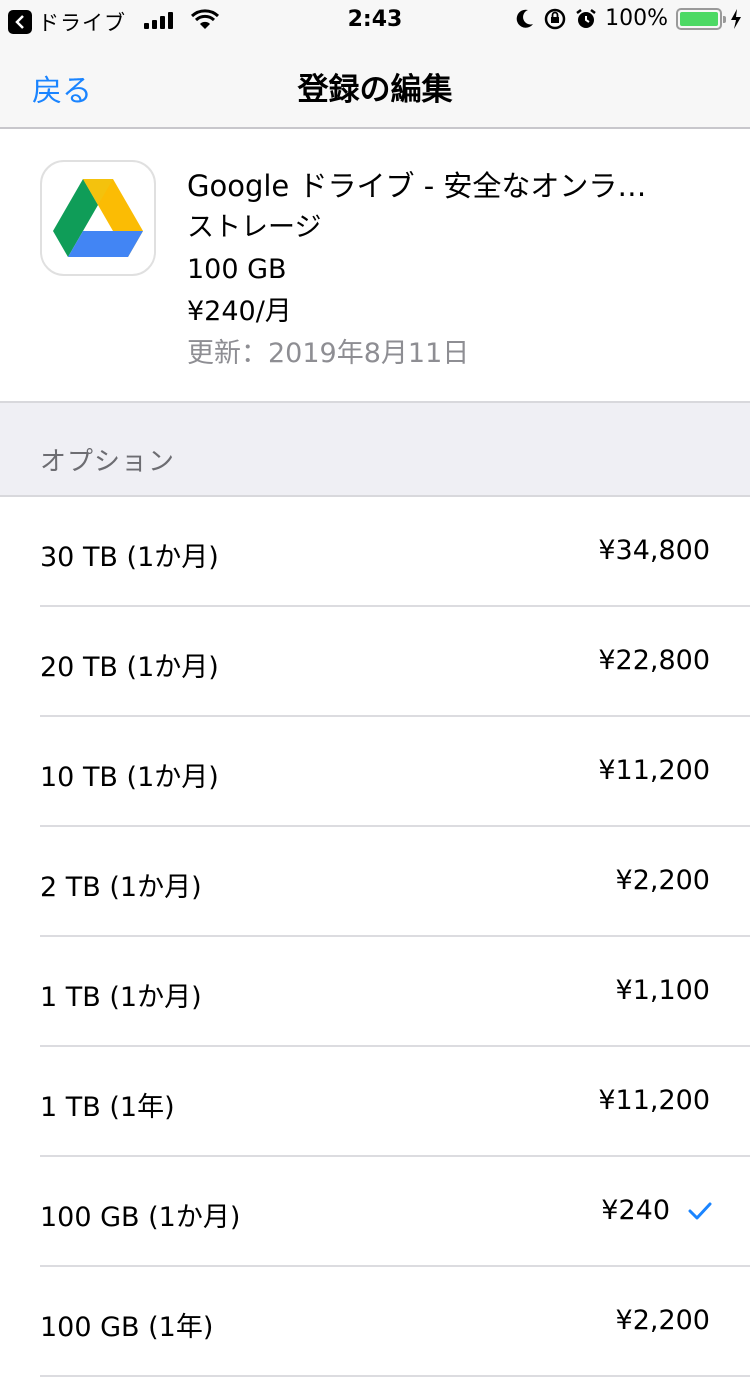 The image size is (750, 1377). Describe the element at coordinates (129, 557) in the screenshot. I see `option-label: 30 TB (1か月)` at that location.